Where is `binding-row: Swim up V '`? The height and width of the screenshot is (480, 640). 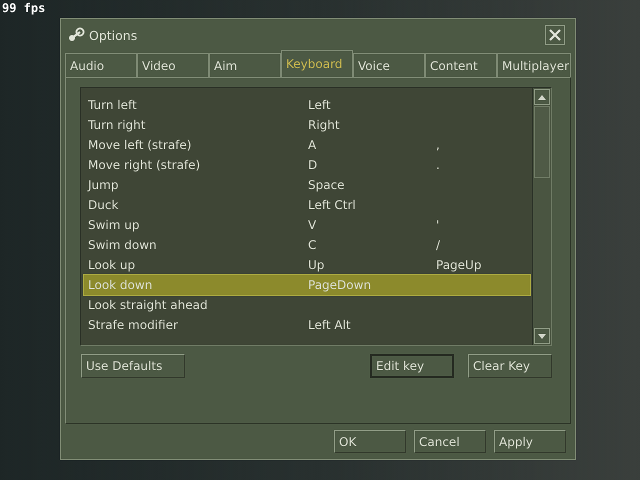
binding-row: Swim up V ' is located at coordinates (307, 225).